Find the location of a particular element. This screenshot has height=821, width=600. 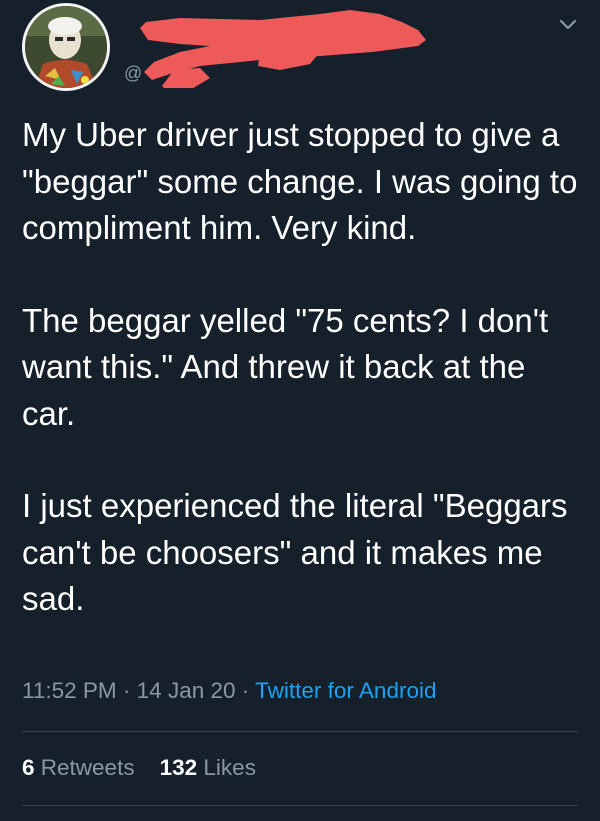

display-name-redacted is located at coordinates (285, 48).